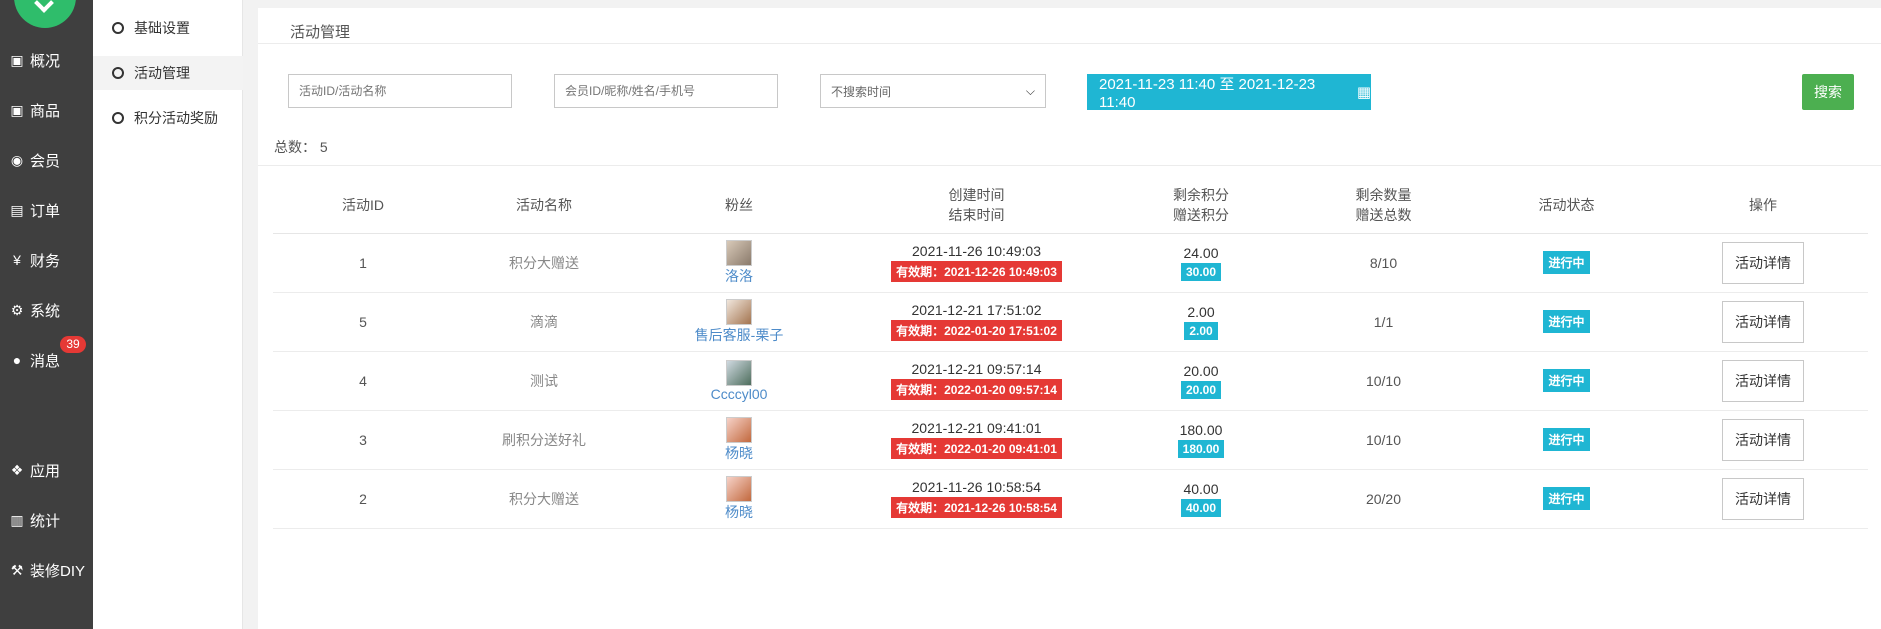  Describe the element at coordinates (45, 311) in the screenshot. I see `sidebar-item-label: 系统` at that location.